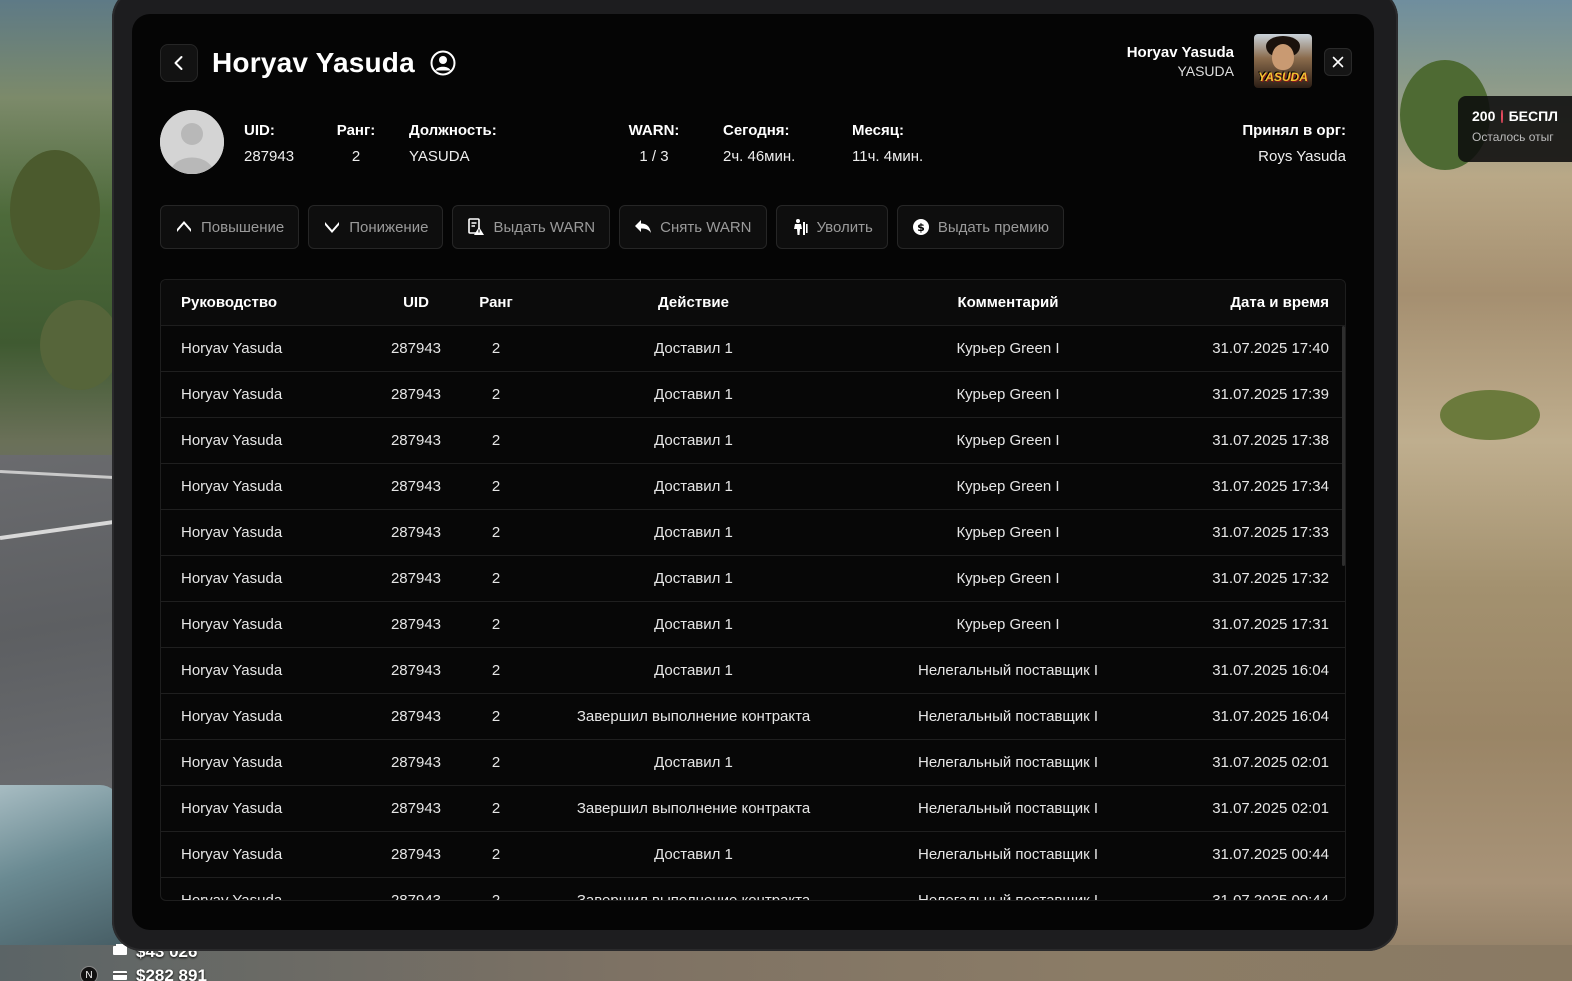  Describe the element at coordinates (1294, 130) in the screenshot. I see `accepted-label: Принял в орг:` at that location.